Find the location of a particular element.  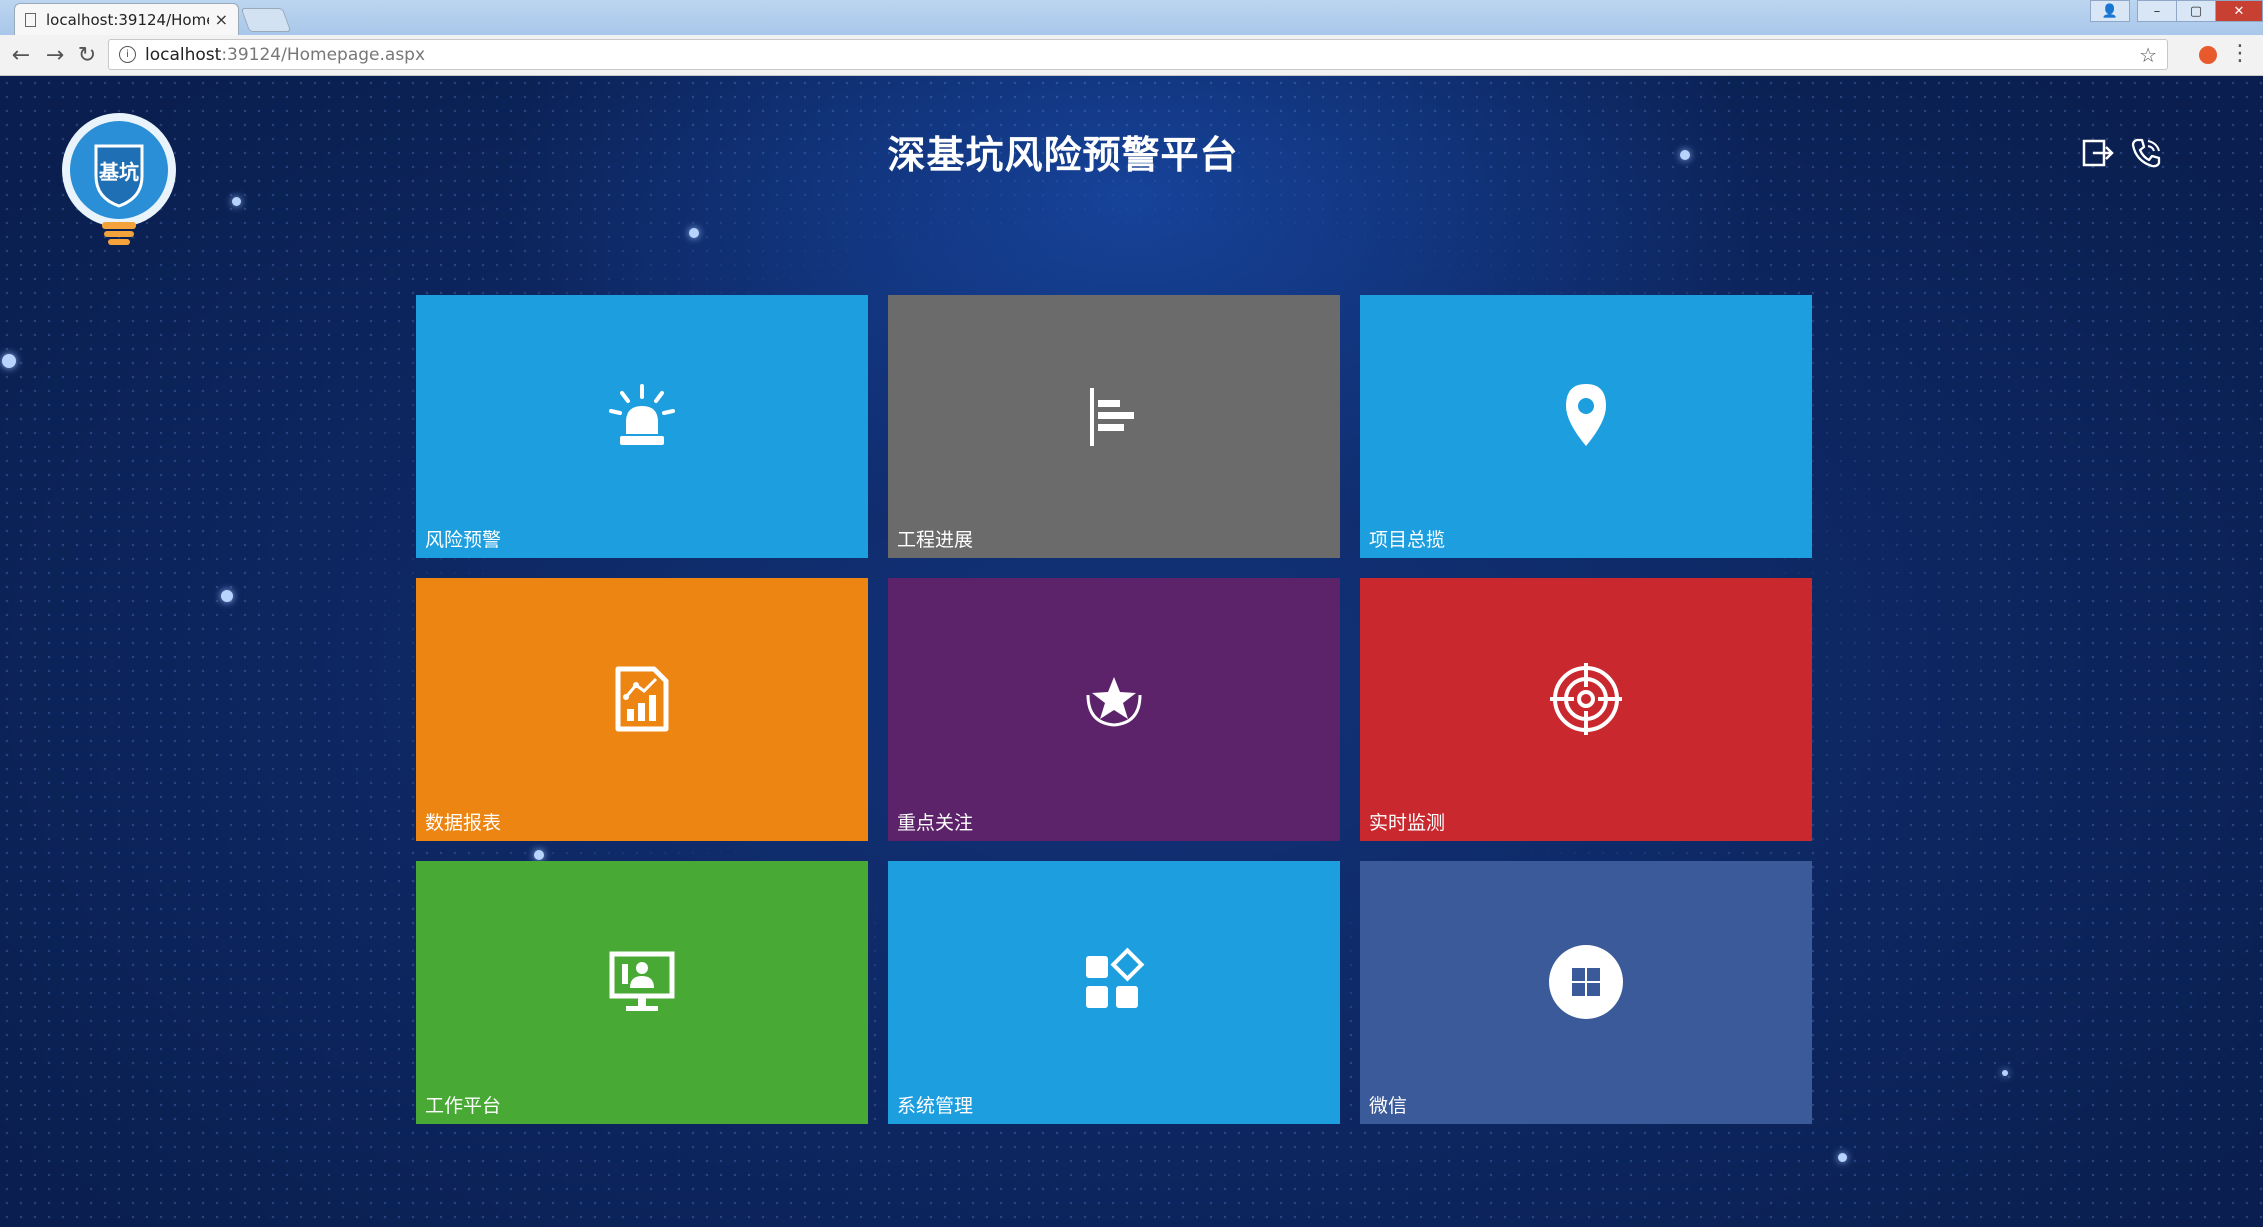

site-info-icon: i is located at coordinates (127, 54).